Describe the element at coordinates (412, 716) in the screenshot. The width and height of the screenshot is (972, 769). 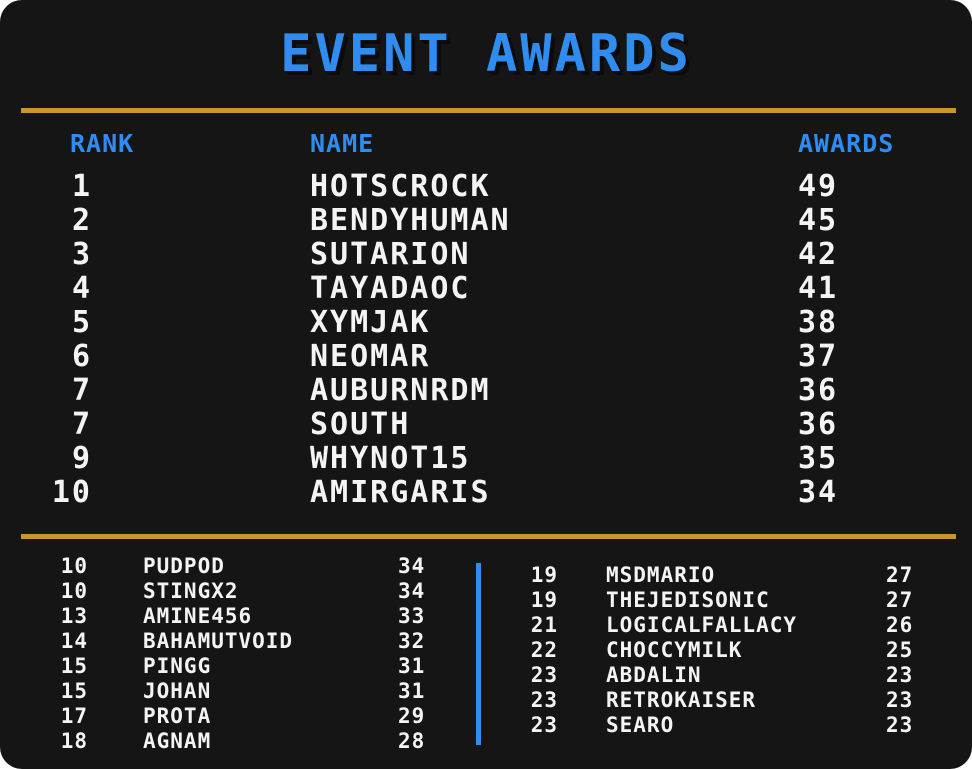
I see `awards-value: 29` at that location.